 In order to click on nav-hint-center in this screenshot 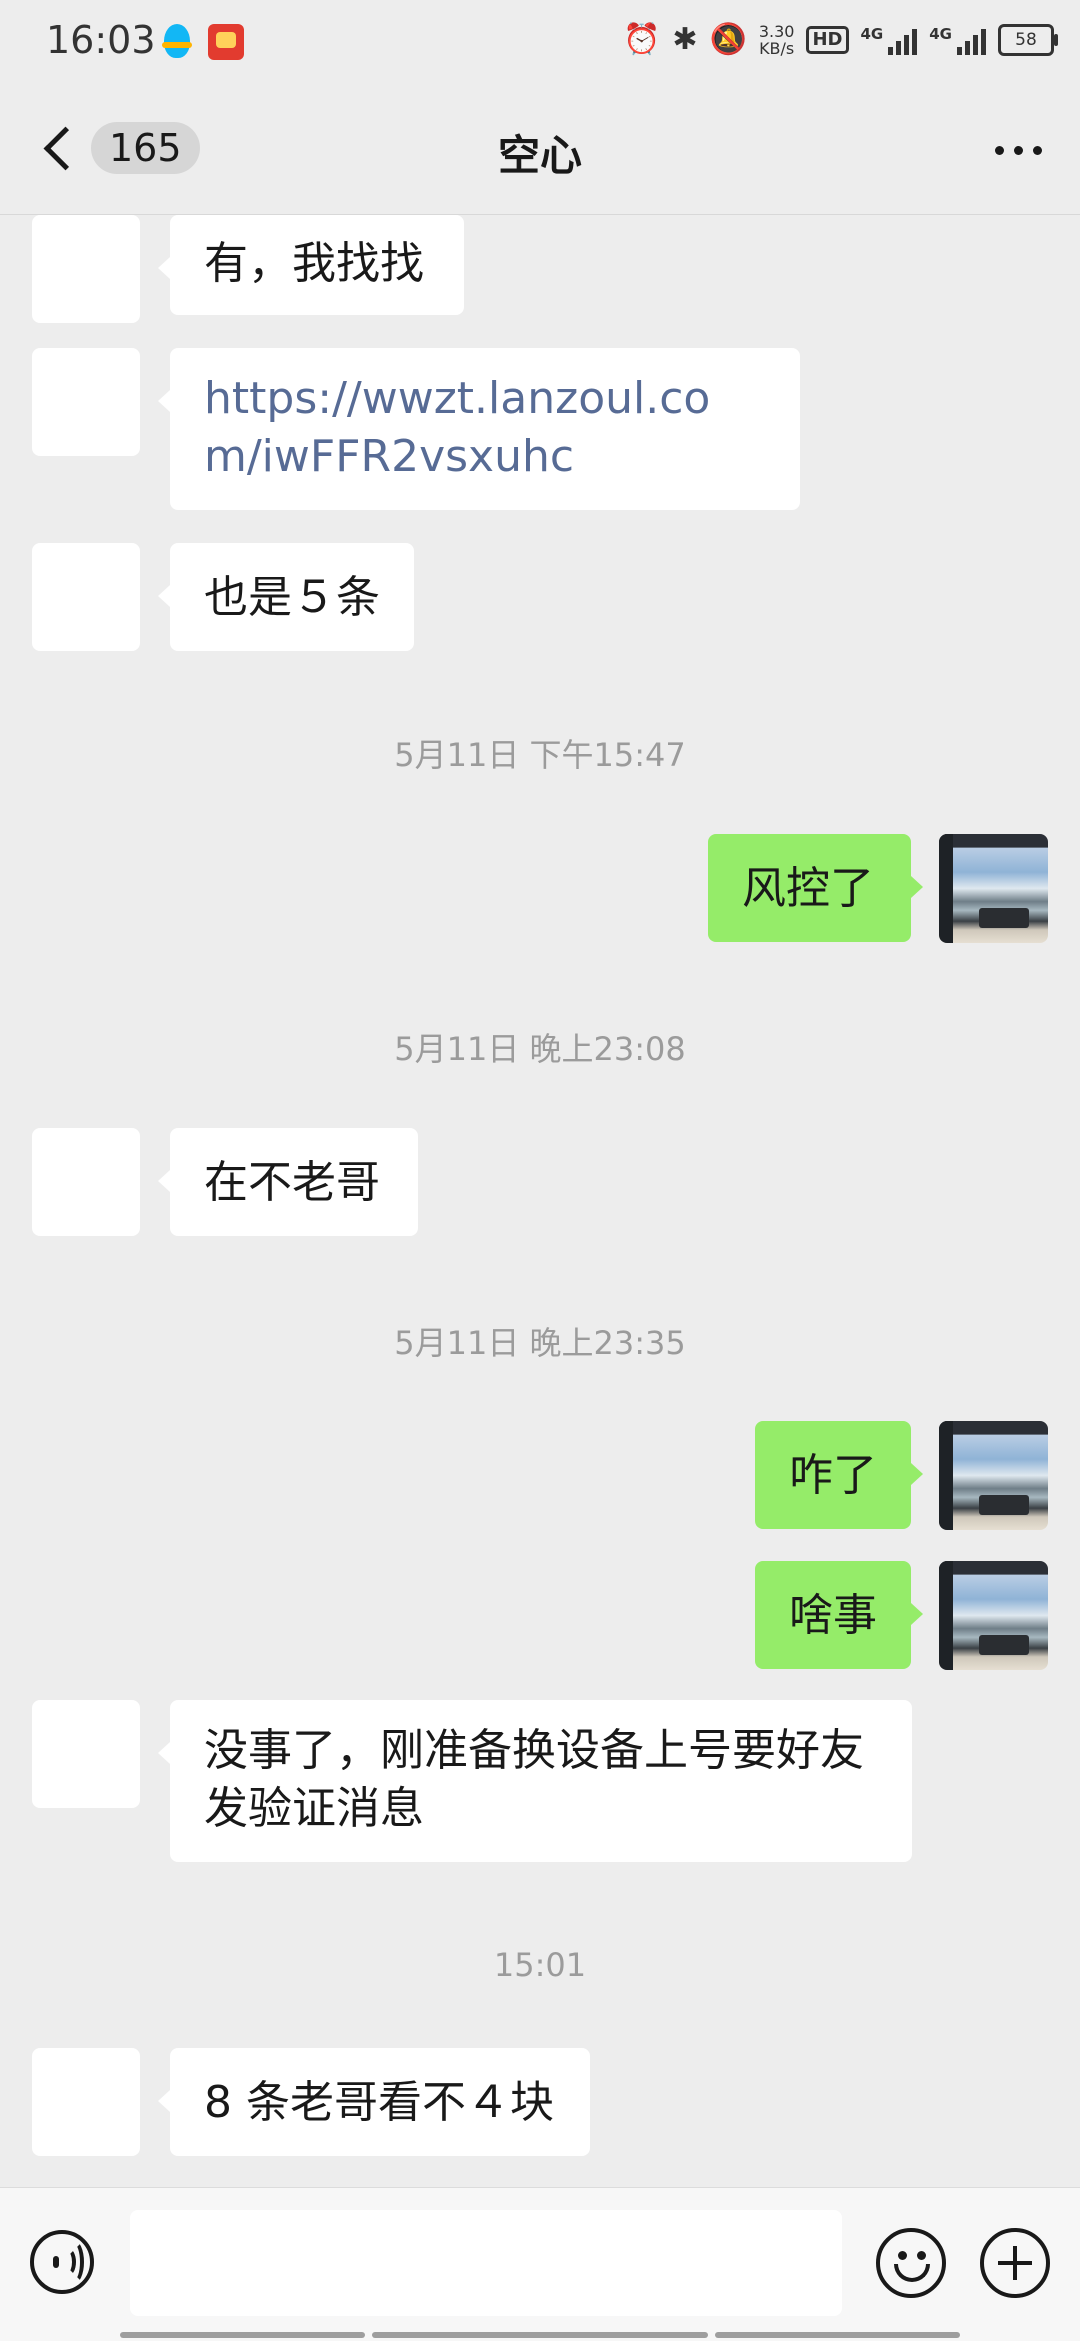, I will do `click(540, 2335)`.